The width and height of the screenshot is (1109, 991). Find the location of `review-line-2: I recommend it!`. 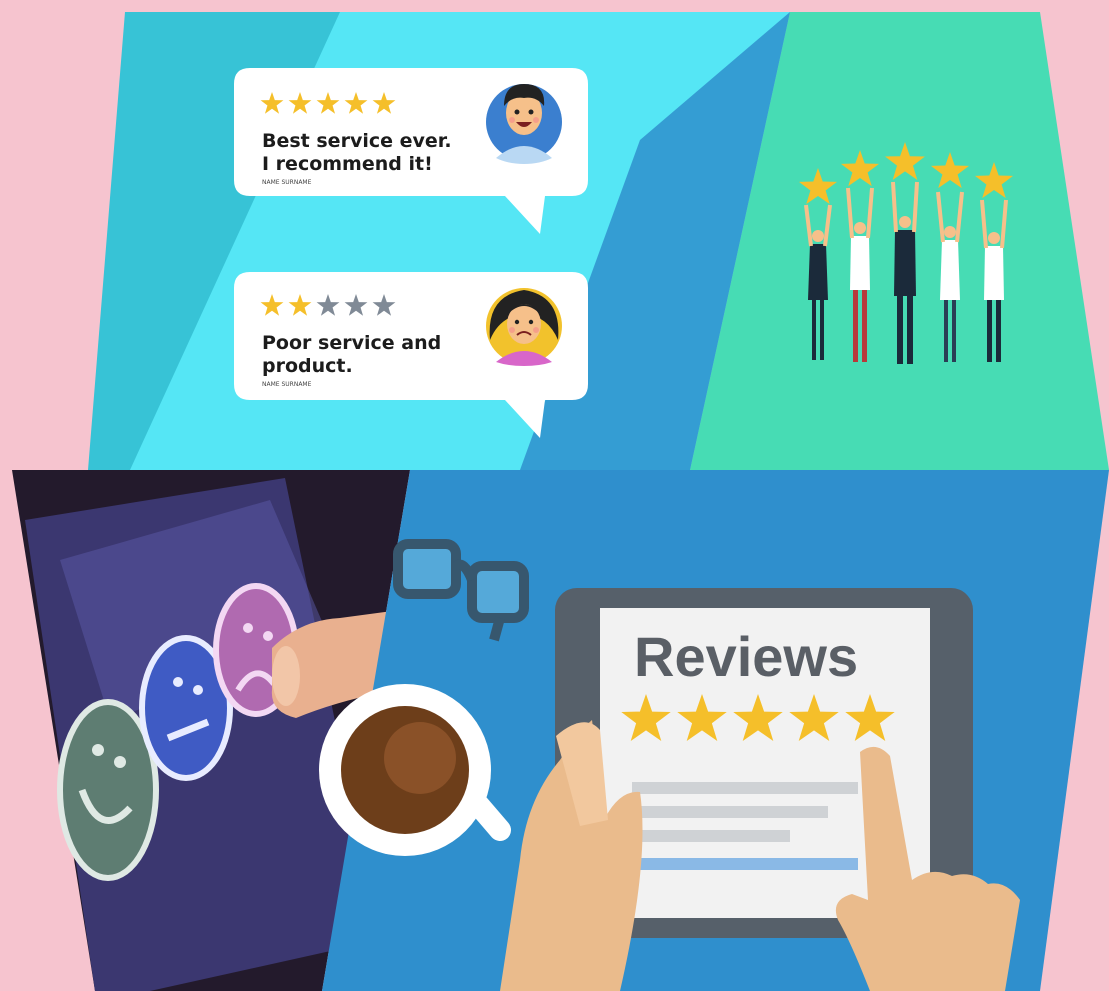

review-line-2: I recommend it! is located at coordinates (347, 164).